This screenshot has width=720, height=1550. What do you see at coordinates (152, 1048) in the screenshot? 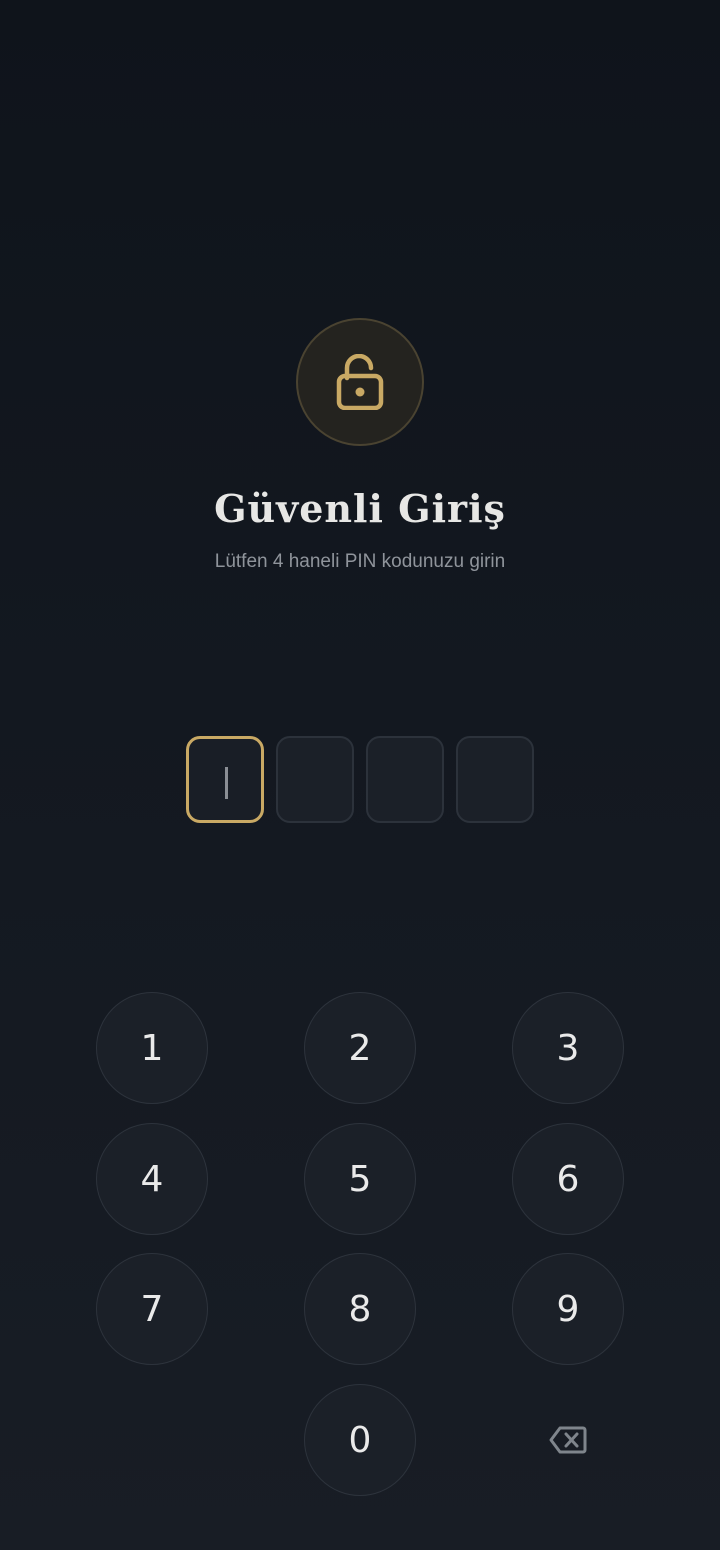
I see `key-1: 1` at bounding box center [152, 1048].